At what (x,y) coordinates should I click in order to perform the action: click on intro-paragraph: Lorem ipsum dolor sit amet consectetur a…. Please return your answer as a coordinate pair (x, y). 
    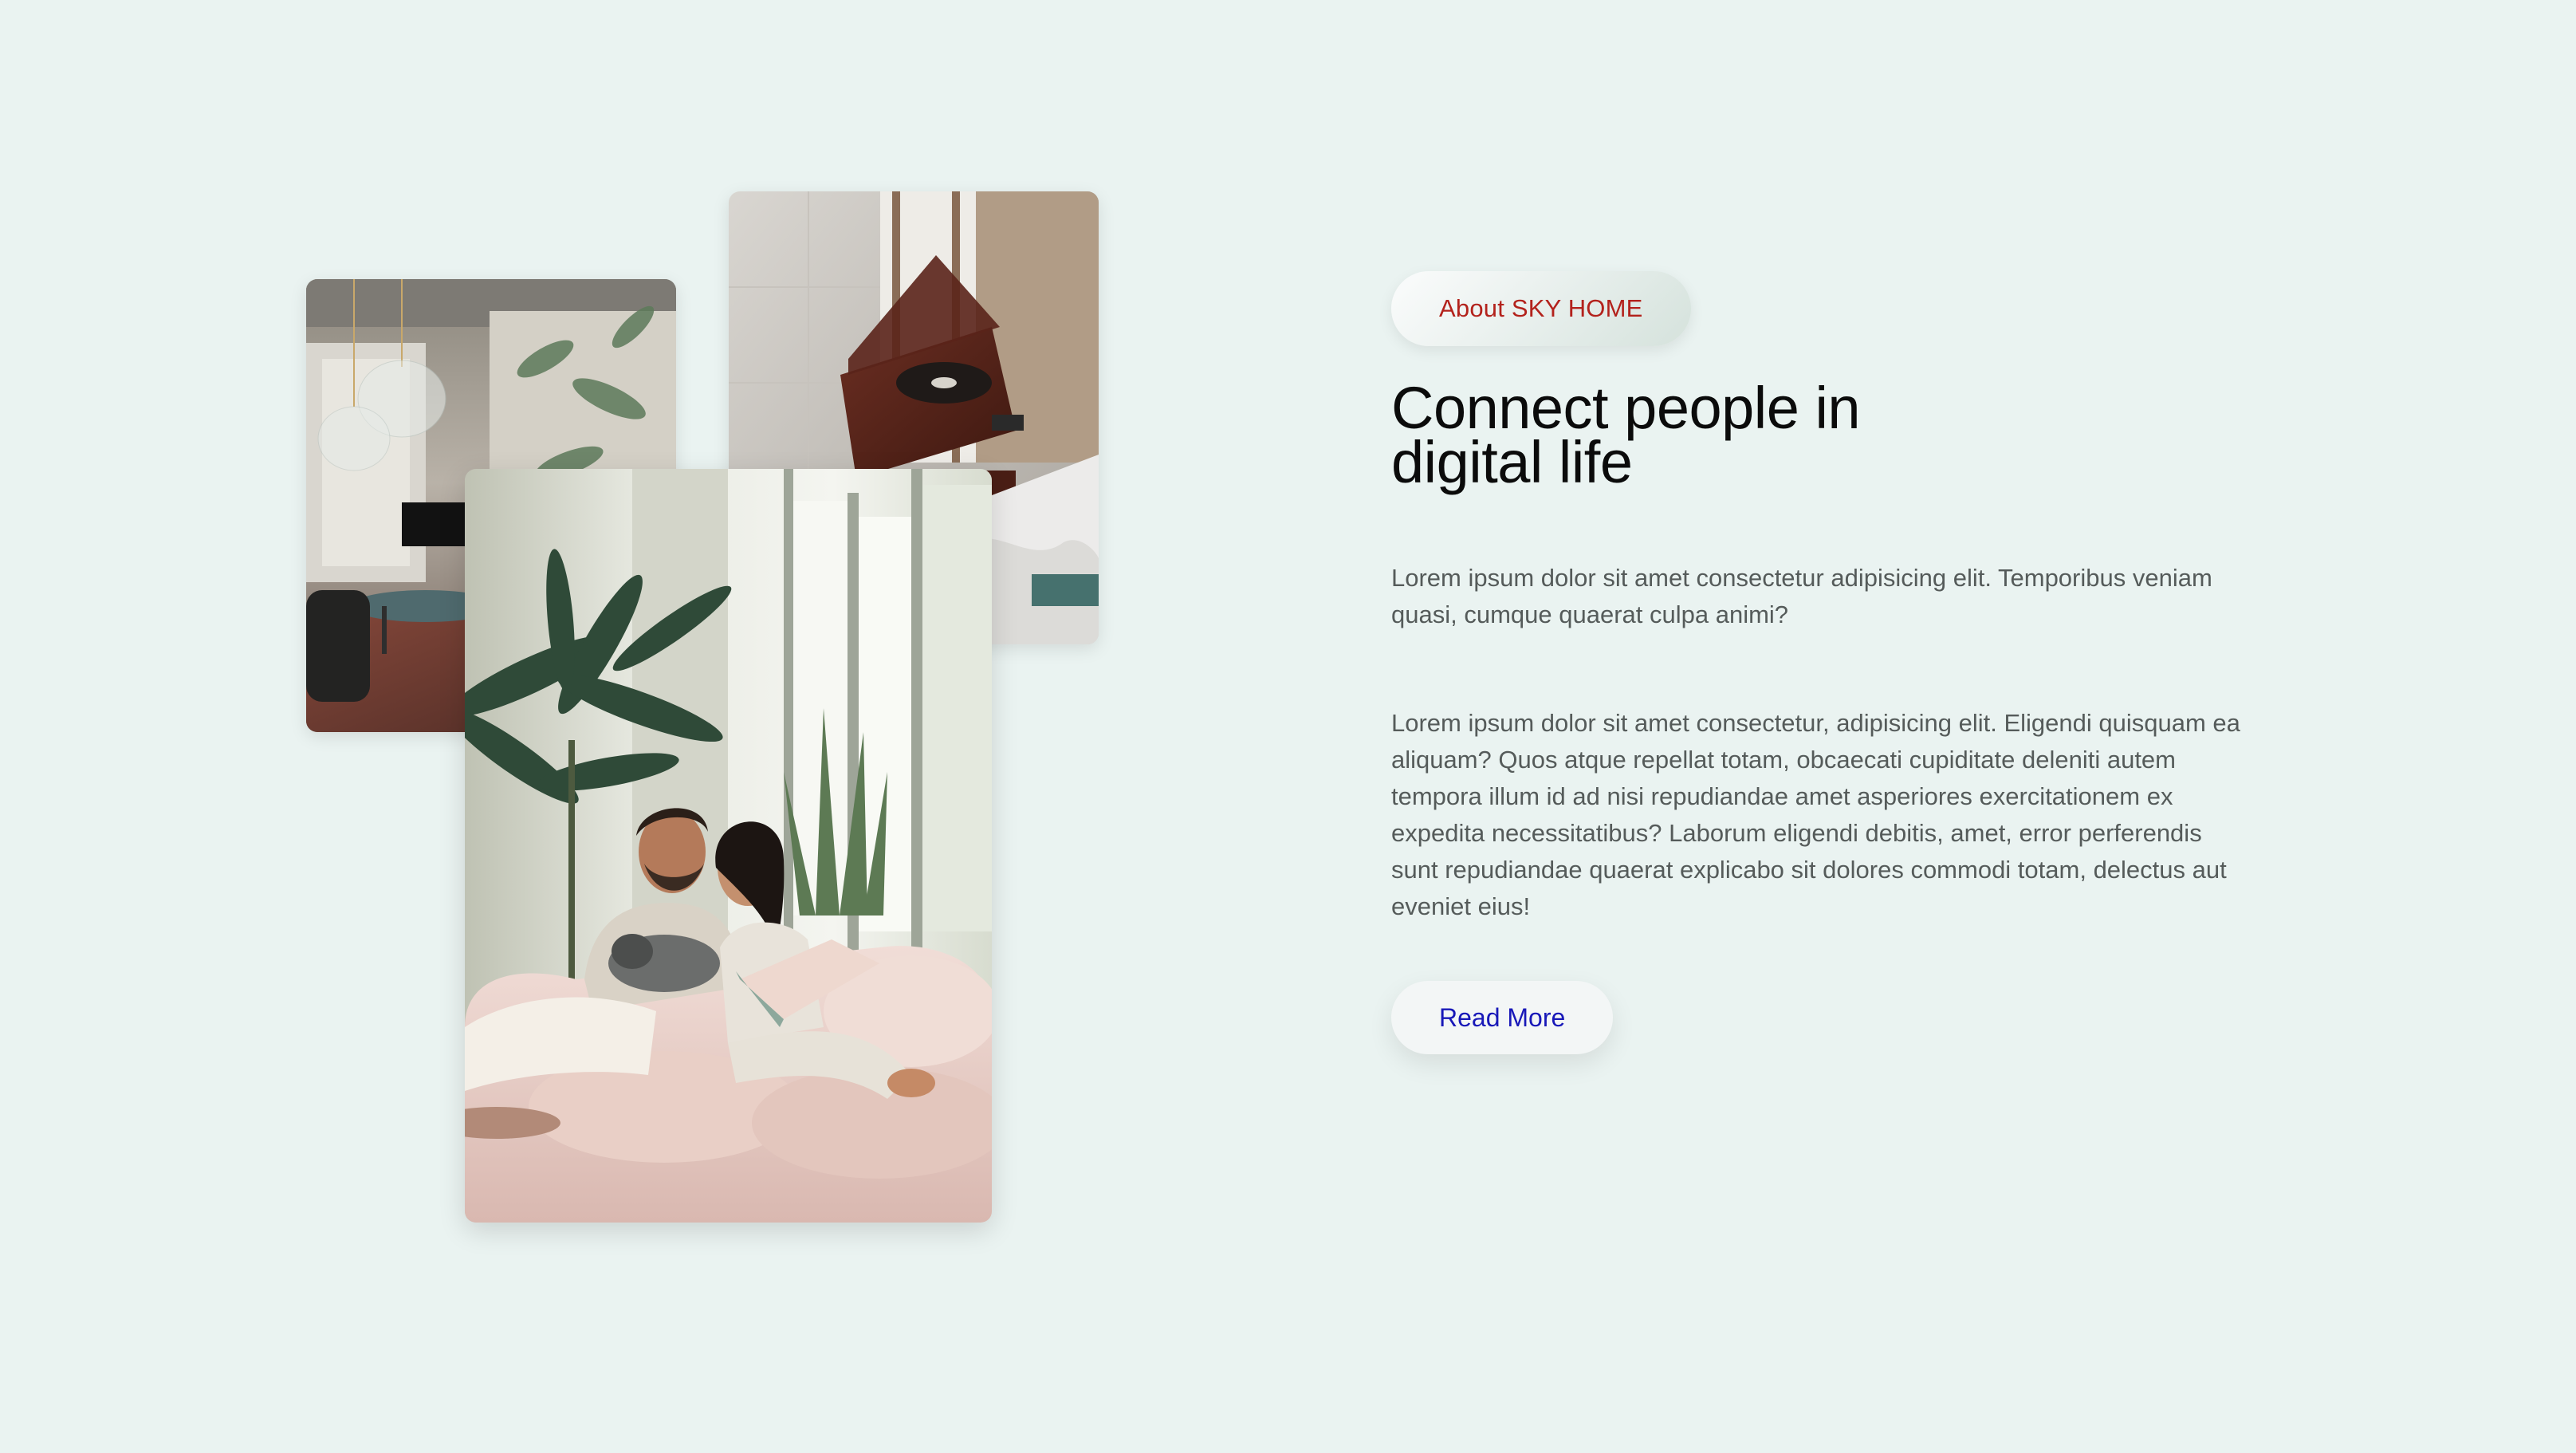
    Looking at the image, I should click on (1802, 596).